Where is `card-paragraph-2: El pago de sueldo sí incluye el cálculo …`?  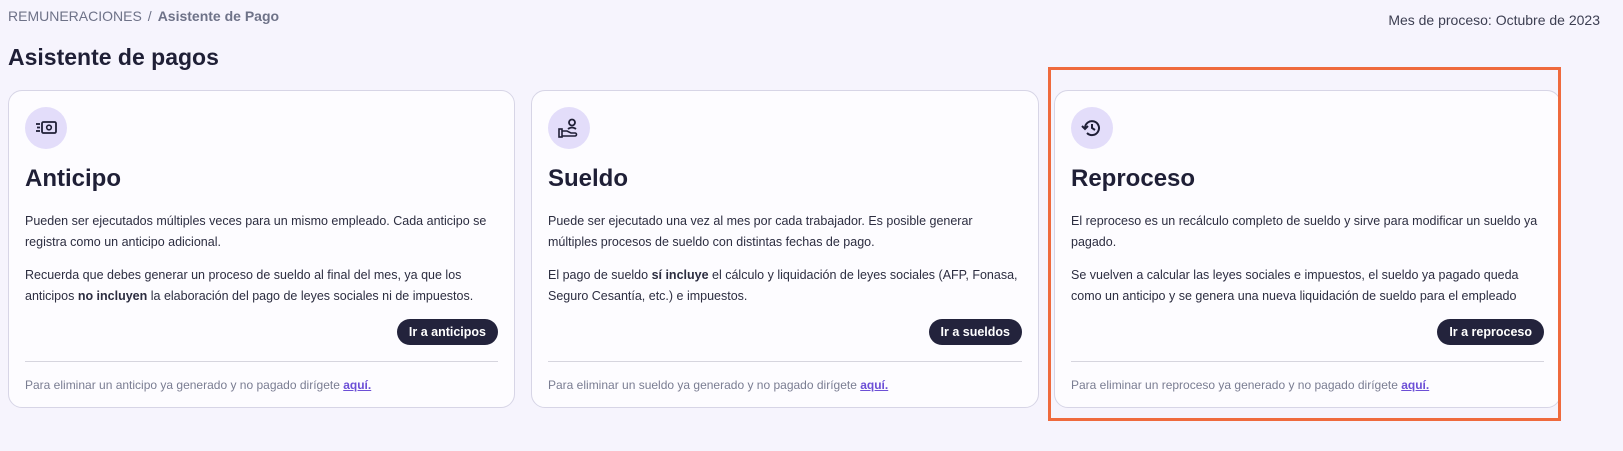 card-paragraph-2: El pago de sueldo sí incluye el cálculo … is located at coordinates (785, 286).